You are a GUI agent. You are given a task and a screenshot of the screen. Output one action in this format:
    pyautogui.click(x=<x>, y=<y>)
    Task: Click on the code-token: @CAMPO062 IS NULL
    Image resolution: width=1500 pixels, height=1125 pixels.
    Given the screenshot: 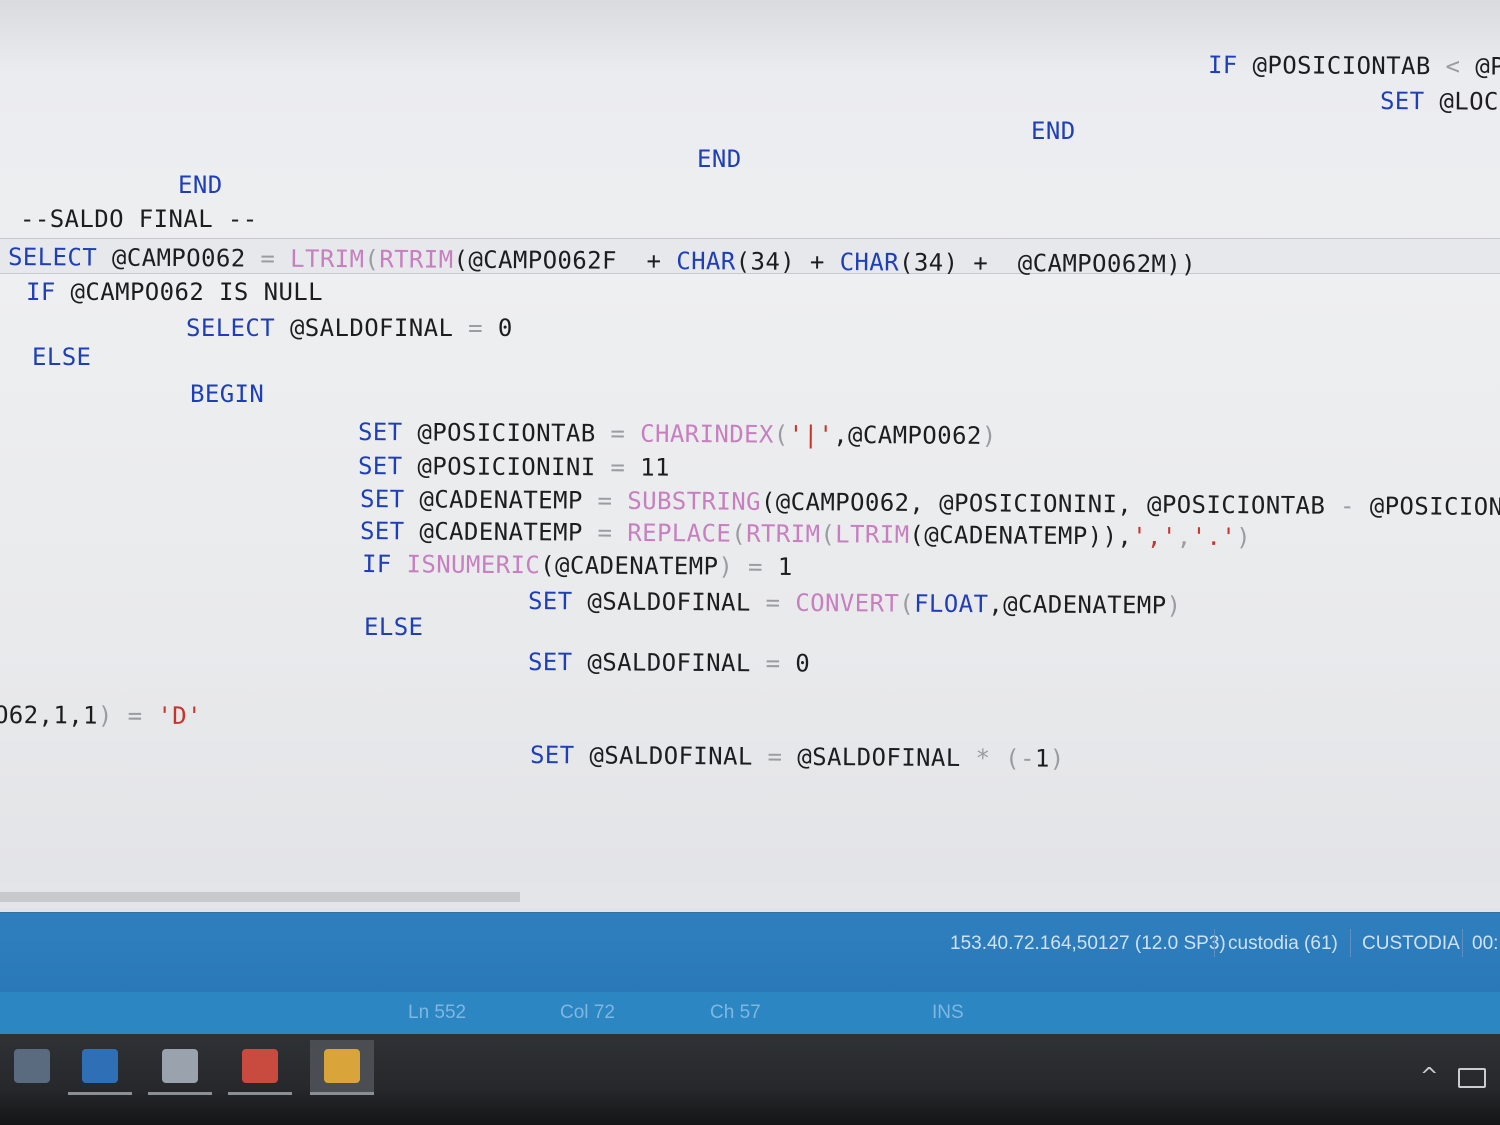 What is the action you would take?
    pyautogui.click(x=189, y=292)
    